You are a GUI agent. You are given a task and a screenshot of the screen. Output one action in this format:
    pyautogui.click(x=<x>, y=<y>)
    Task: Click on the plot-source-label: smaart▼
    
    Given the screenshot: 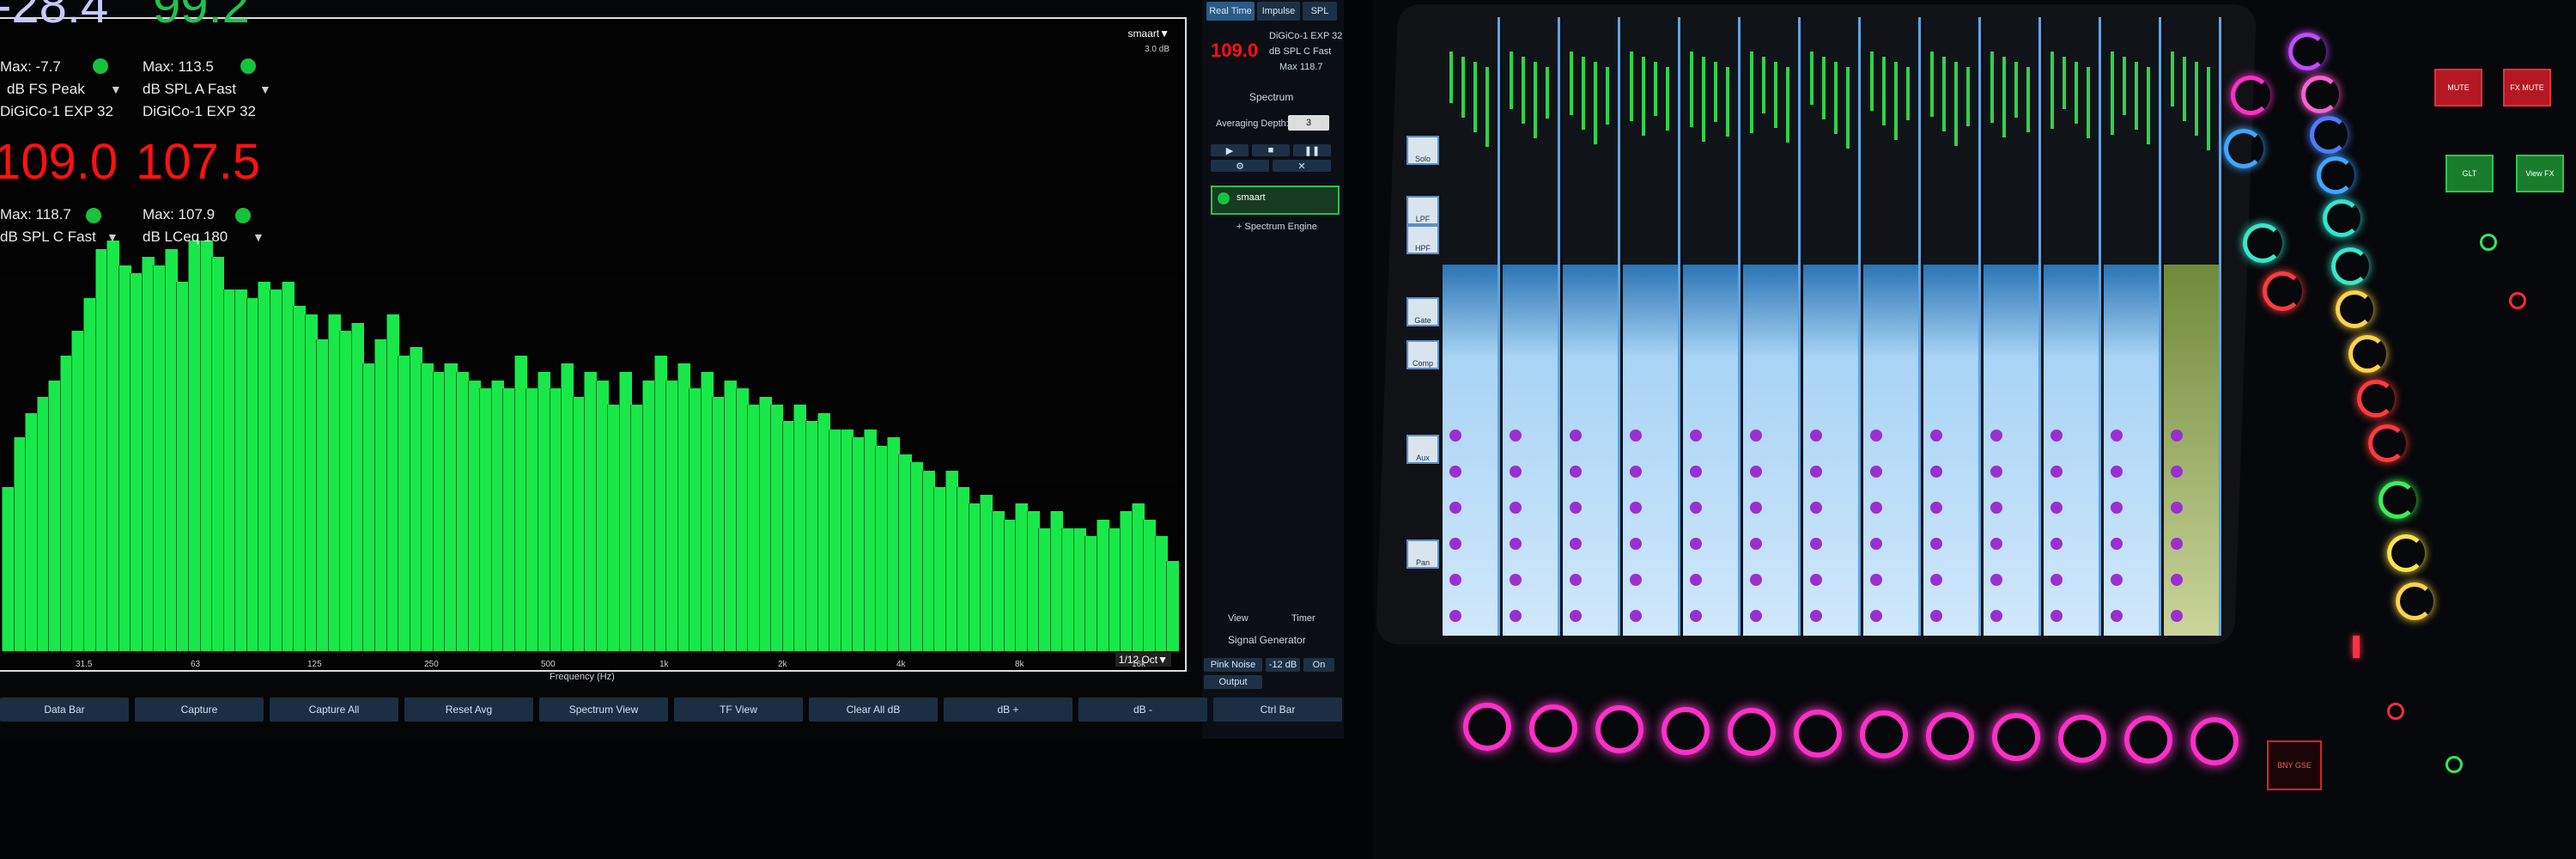 What is the action you would take?
    pyautogui.click(x=1148, y=34)
    